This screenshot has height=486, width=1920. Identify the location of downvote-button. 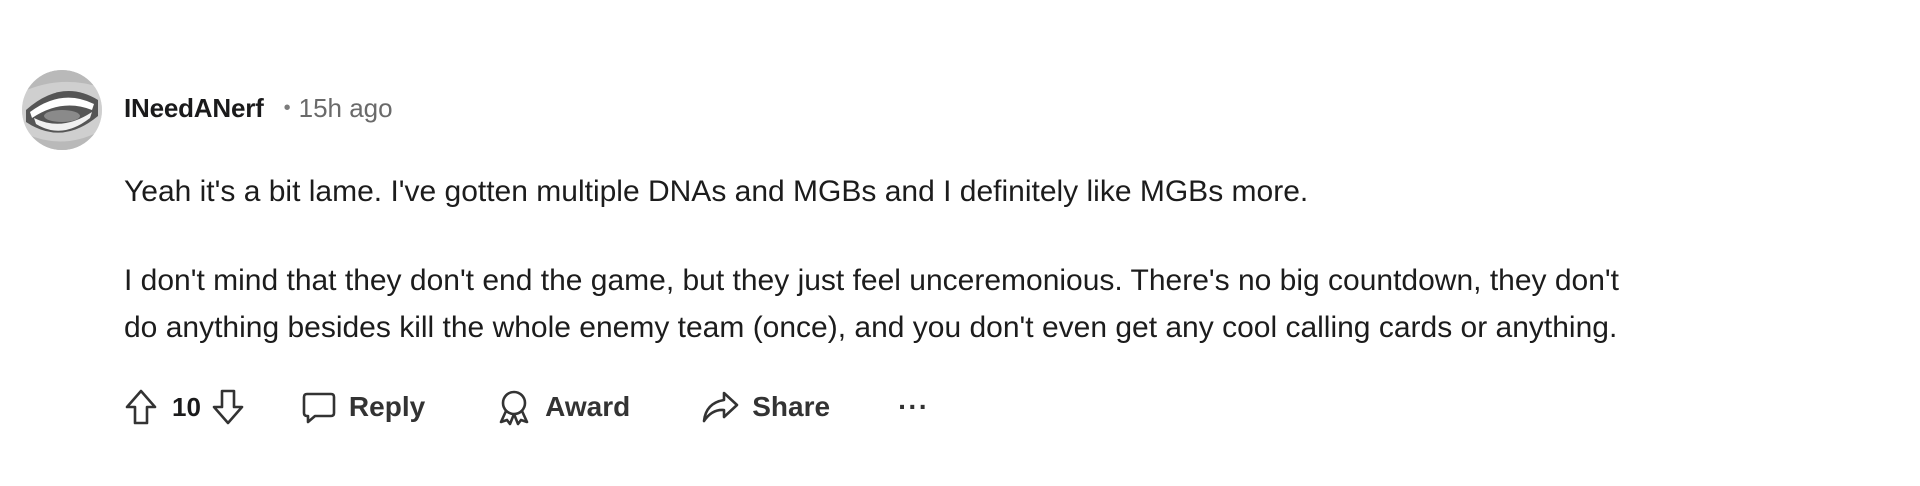
(228, 407).